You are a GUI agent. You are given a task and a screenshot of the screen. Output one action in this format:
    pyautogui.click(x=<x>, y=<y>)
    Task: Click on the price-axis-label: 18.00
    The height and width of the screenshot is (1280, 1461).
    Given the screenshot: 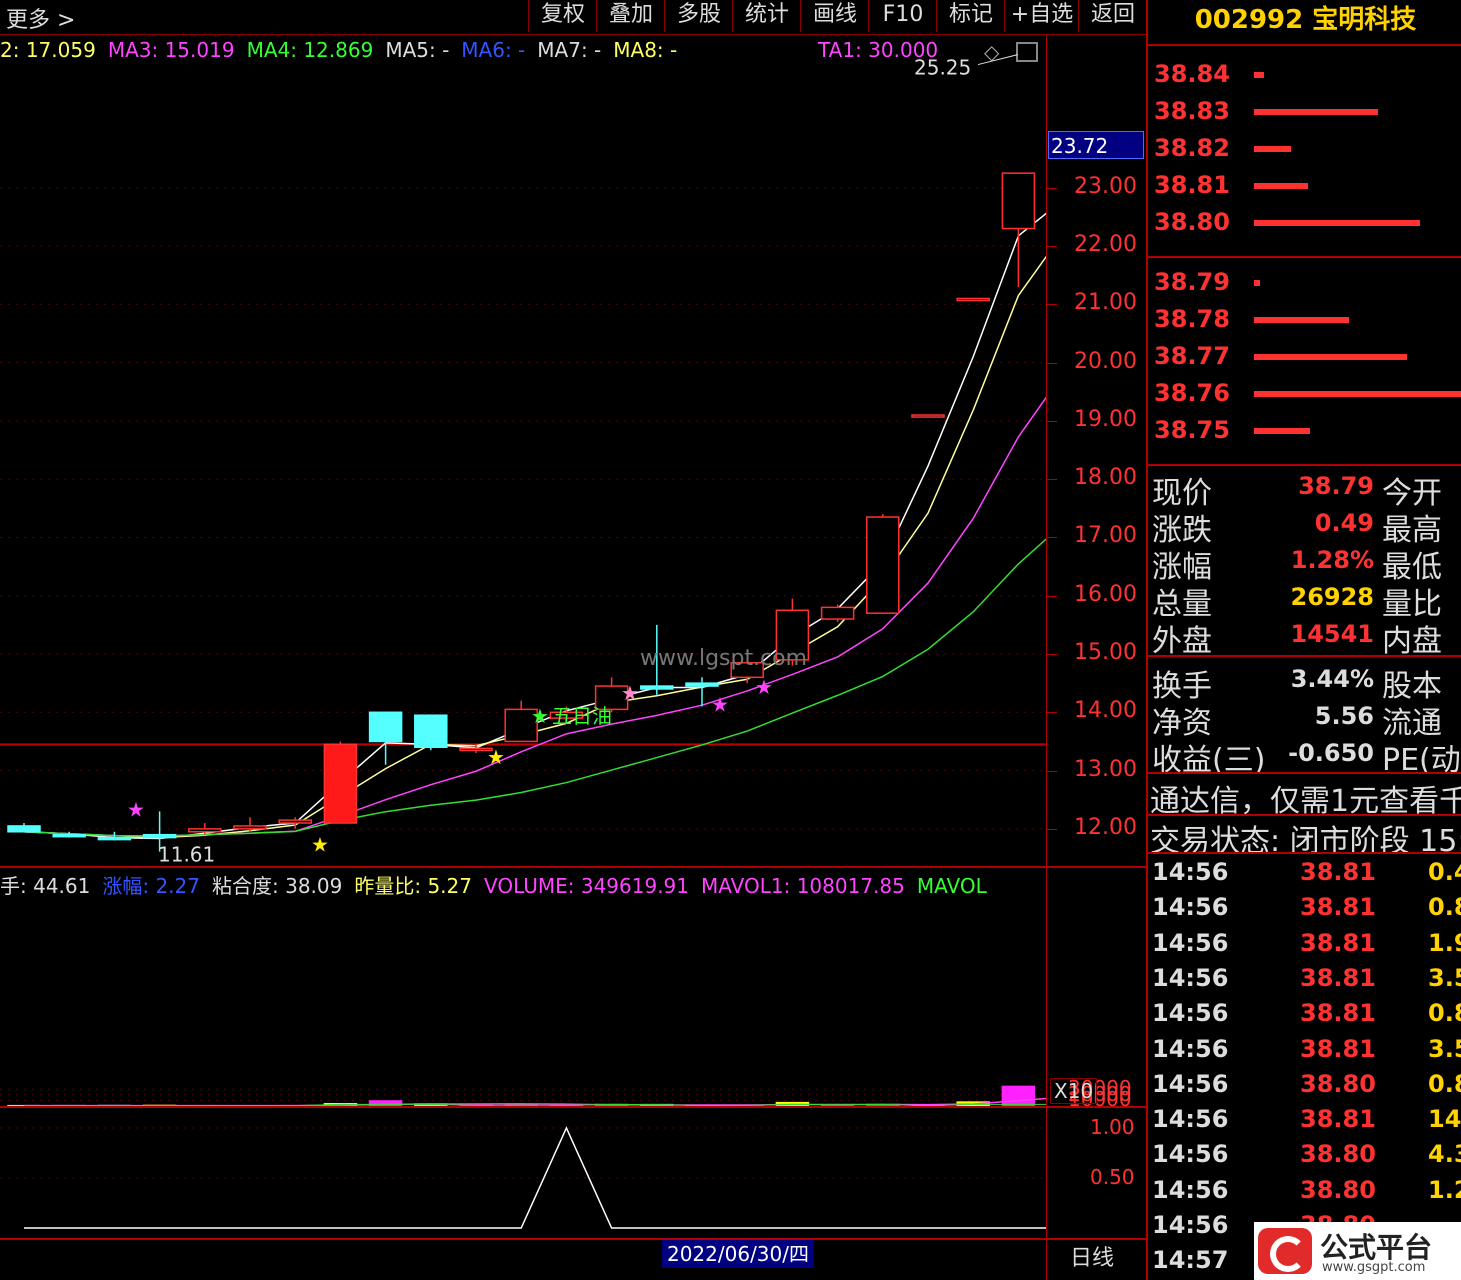 What is the action you would take?
    pyautogui.click(x=1105, y=478)
    